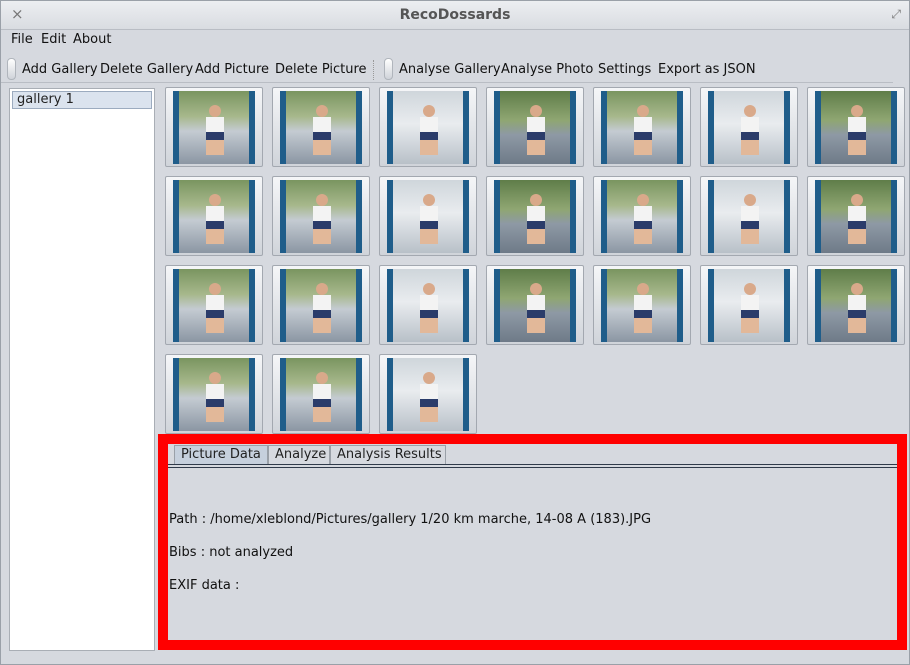 The width and height of the screenshot is (910, 665). I want to click on tab-divider, so click(532, 464).